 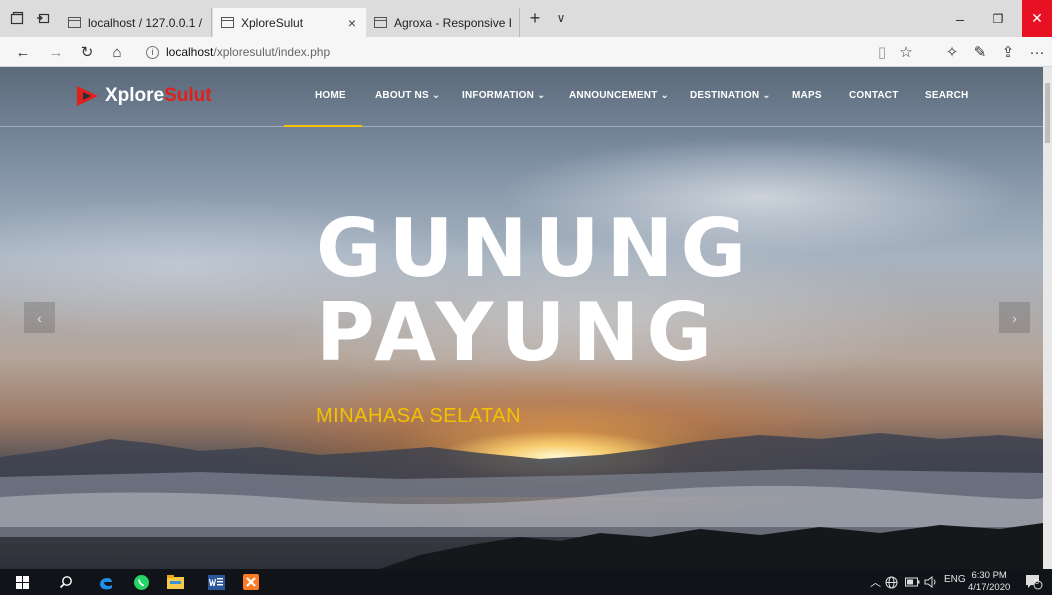 What do you see at coordinates (23, 52) in the screenshot?
I see `back-button: ←` at bounding box center [23, 52].